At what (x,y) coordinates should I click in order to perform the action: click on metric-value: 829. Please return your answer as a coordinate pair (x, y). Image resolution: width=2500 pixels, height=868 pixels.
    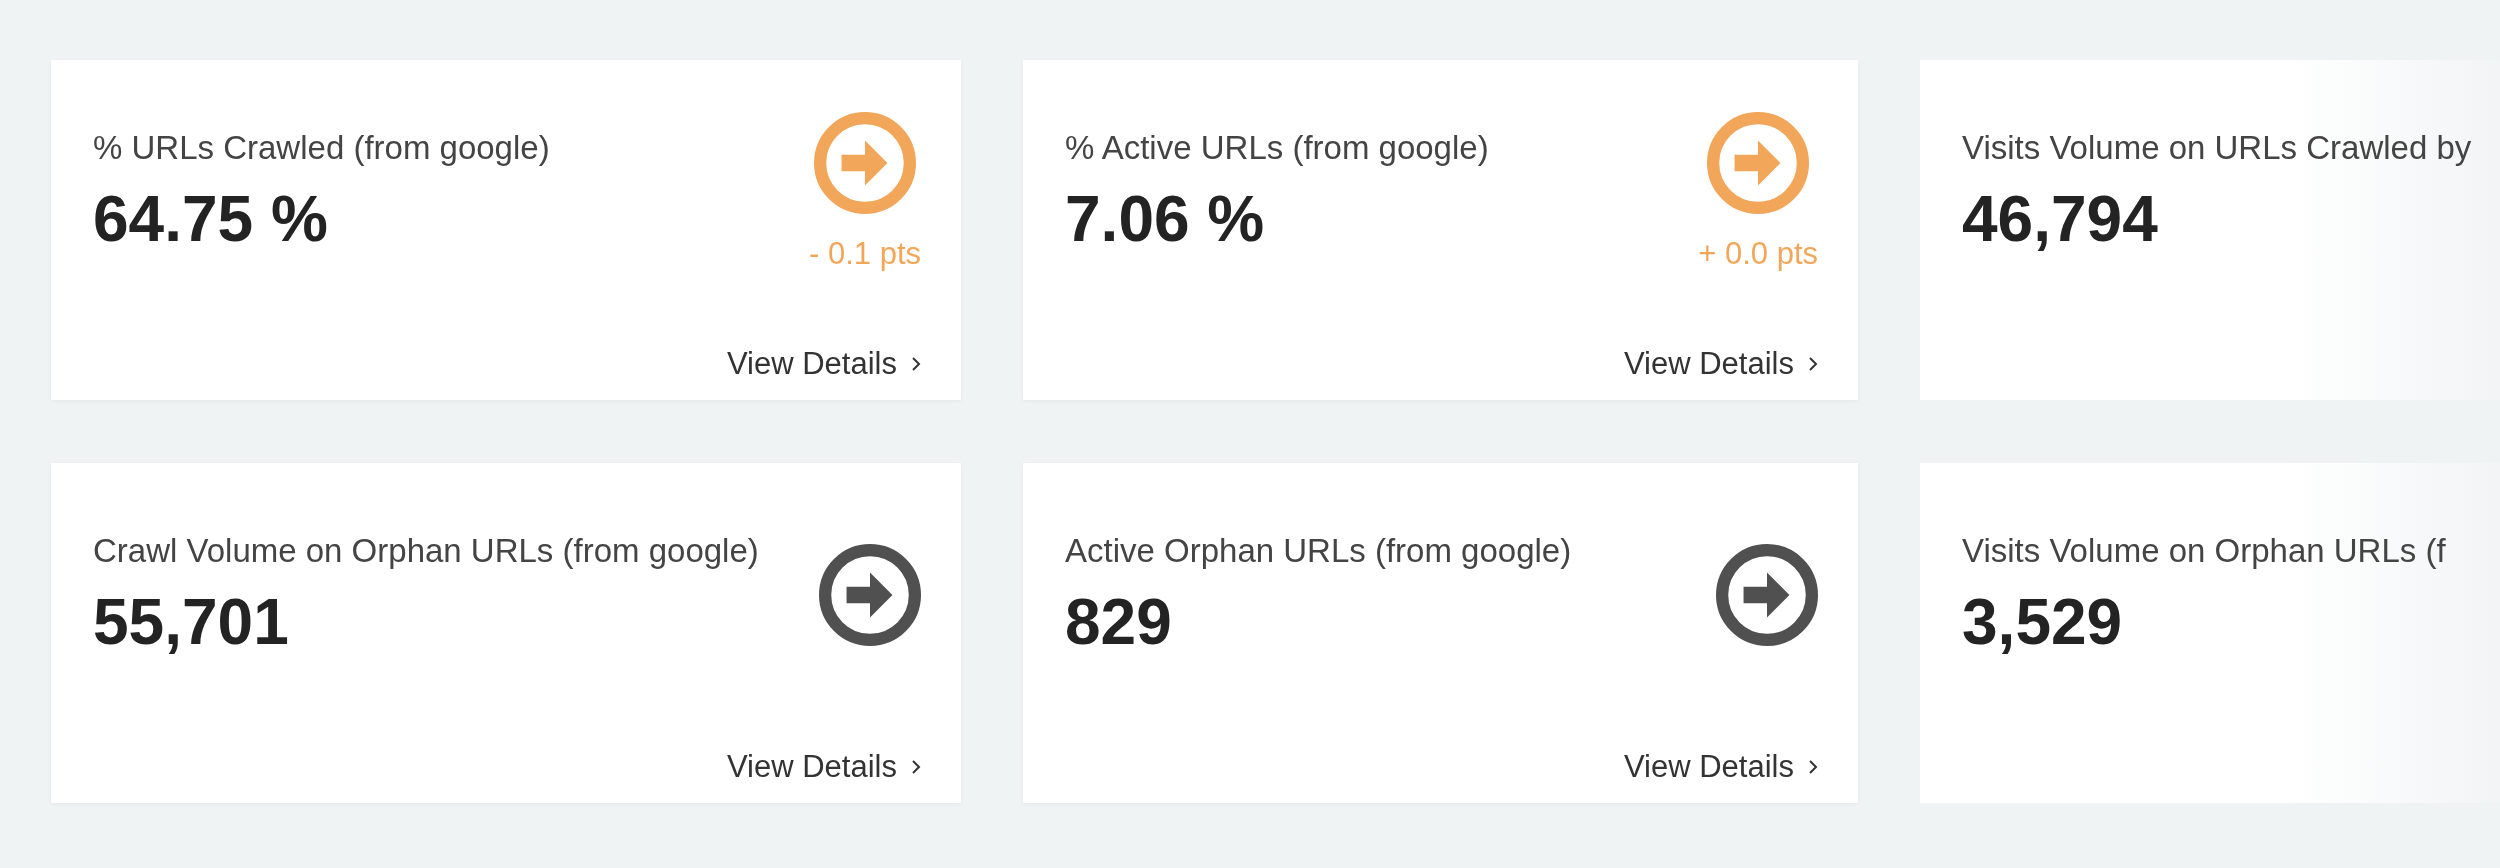
    Looking at the image, I should click on (1119, 622).